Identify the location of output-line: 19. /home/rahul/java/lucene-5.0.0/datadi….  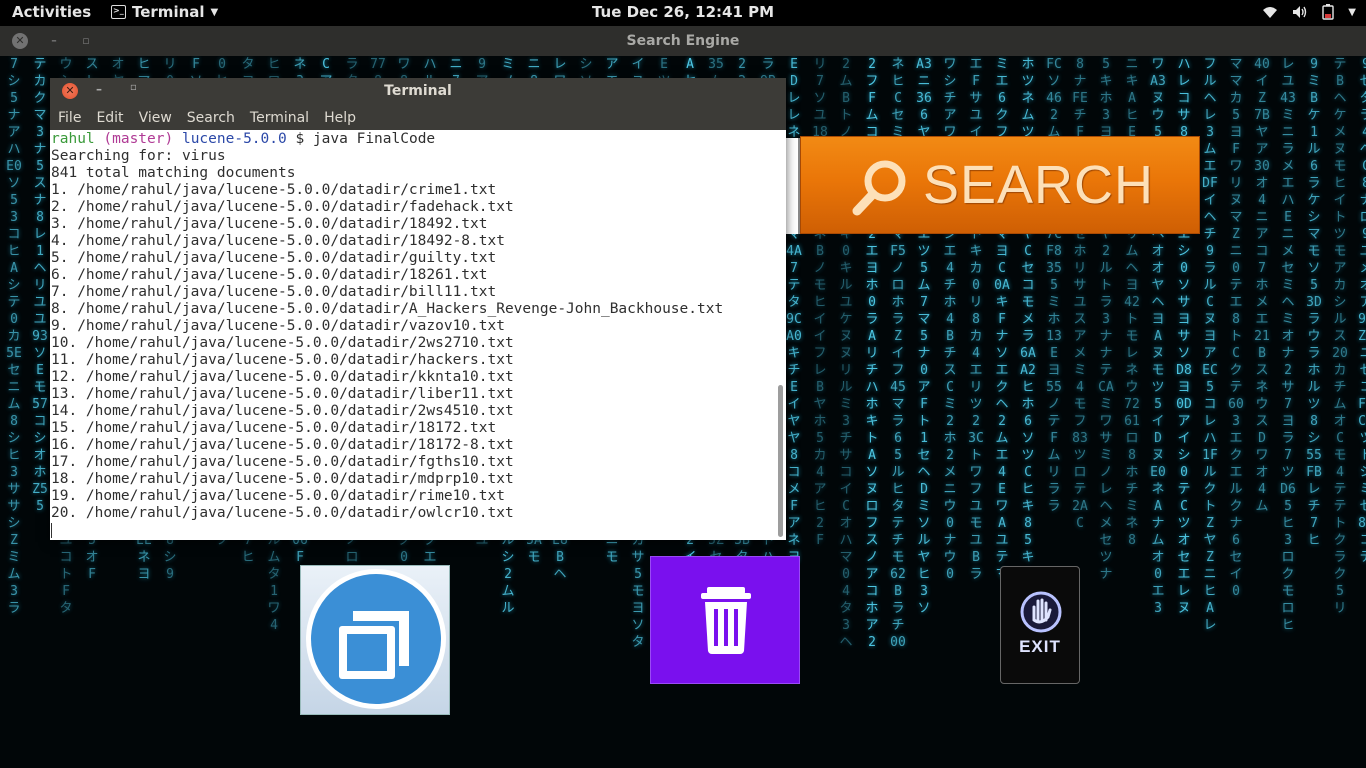
(278, 496).